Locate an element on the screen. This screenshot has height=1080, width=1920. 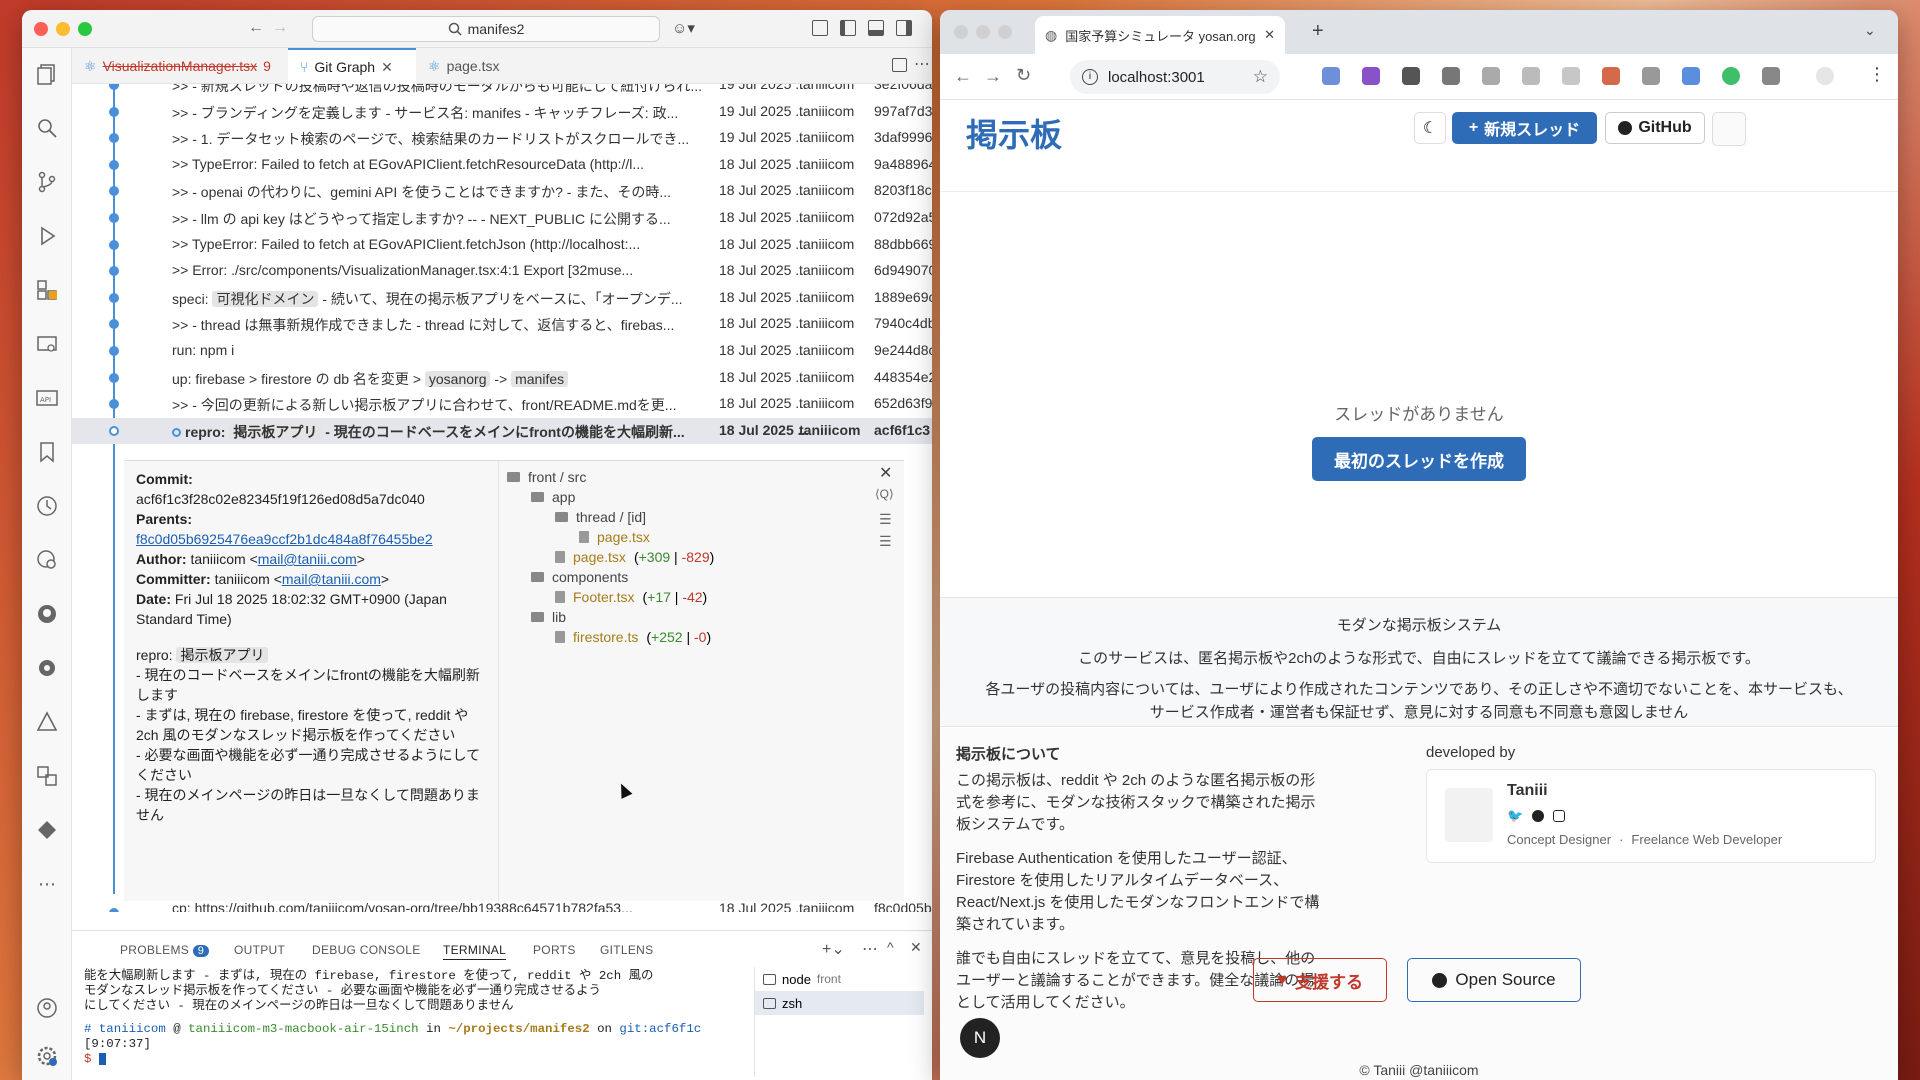
theme-toggle-button: ☾ is located at coordinates (1430, 128).